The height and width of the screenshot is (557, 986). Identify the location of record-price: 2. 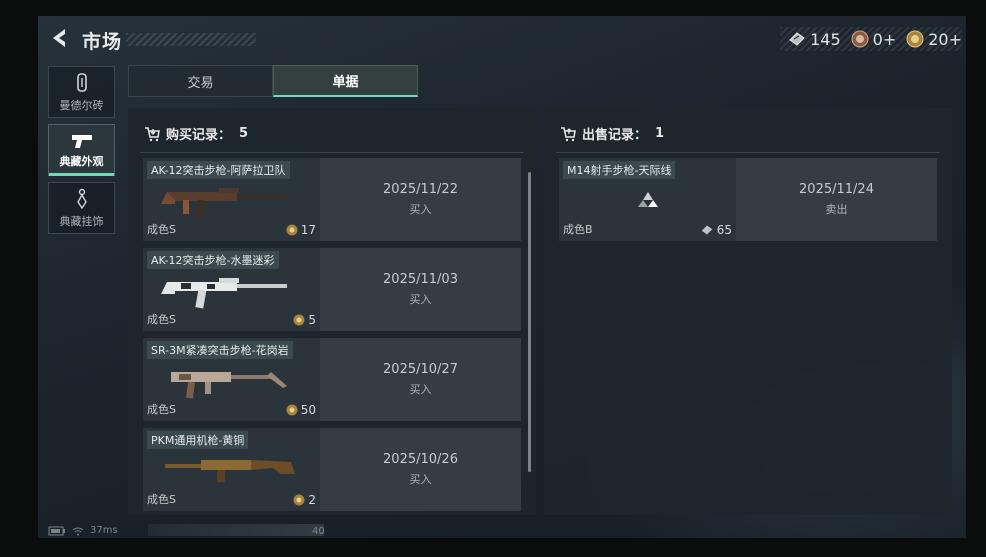
(304, 500).